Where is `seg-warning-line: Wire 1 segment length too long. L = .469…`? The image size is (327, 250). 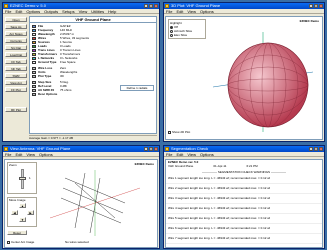 seg-warning-line: Wire 1 segment length too long. L = .469… is located at coordinates (244, 179).